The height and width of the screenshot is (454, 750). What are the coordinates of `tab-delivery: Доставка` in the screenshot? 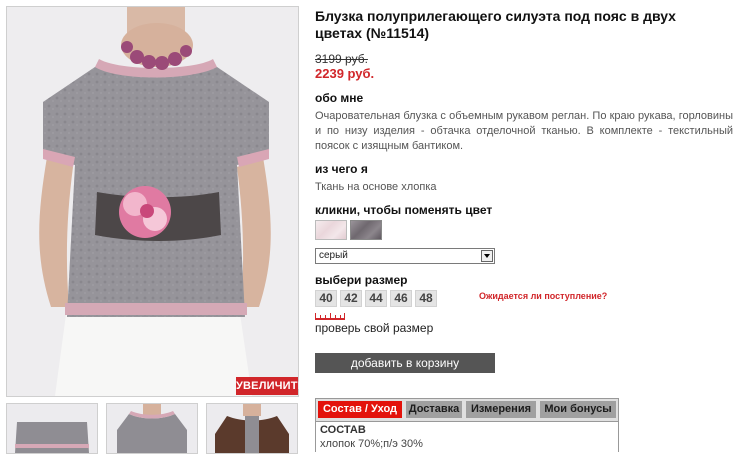 It's located at (434, 409).